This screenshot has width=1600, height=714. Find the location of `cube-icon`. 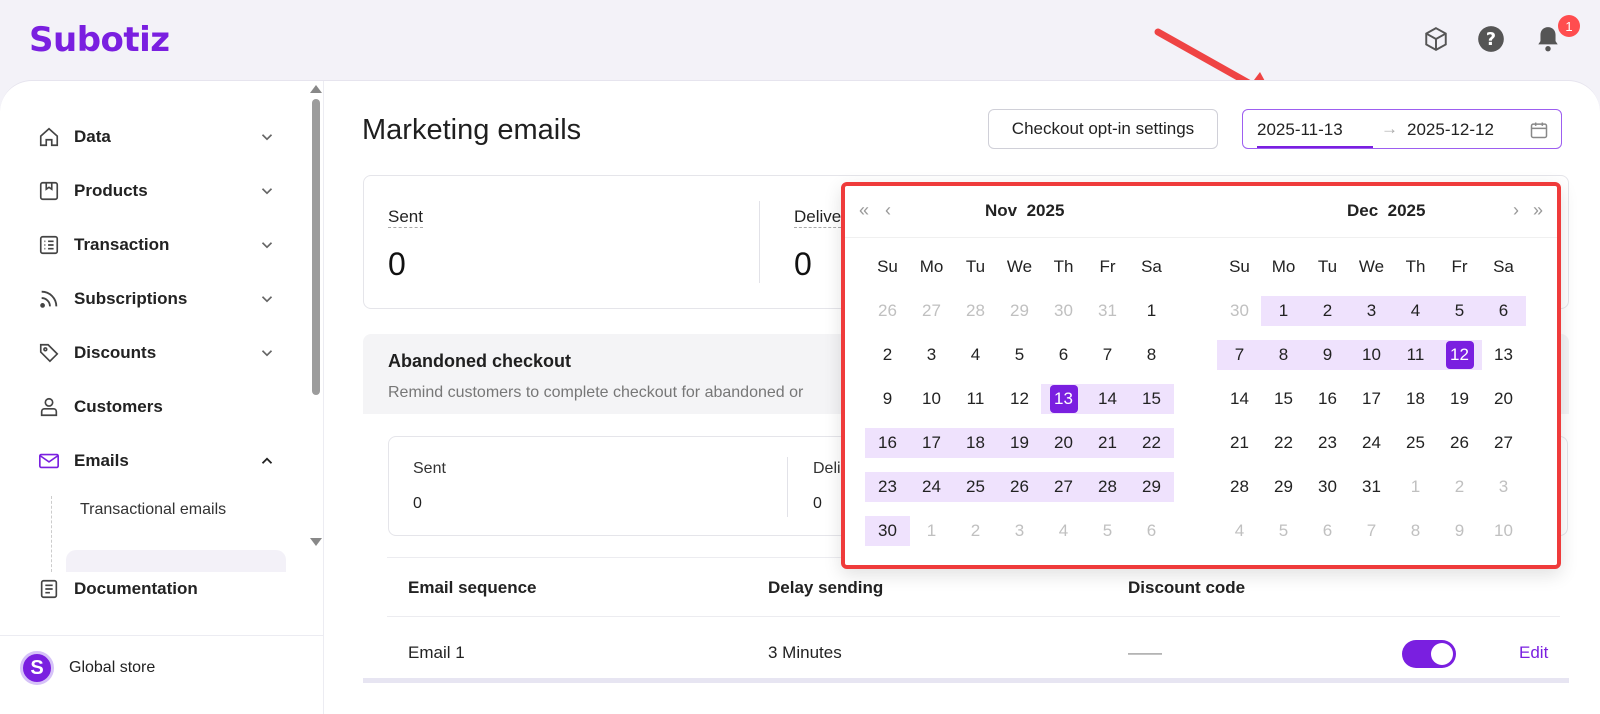

cube-icon is located at coordinates (1436, 39).